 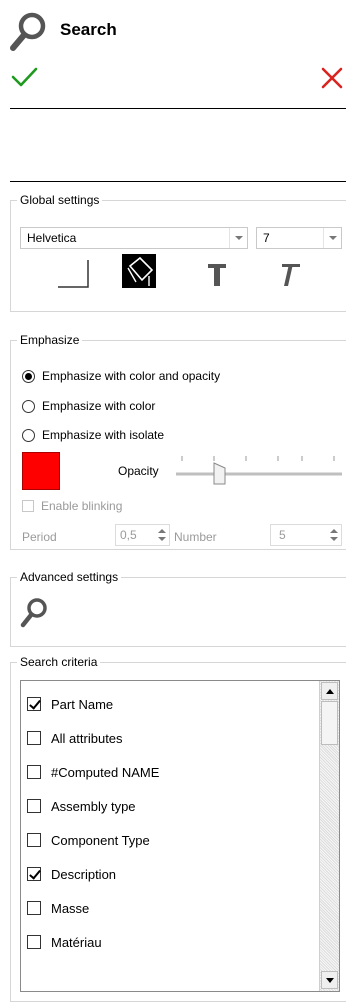 What do you see at coordinates (28, 376) in the screenshot?
I see `radio-button-selected` at bounding box center [28, 376].